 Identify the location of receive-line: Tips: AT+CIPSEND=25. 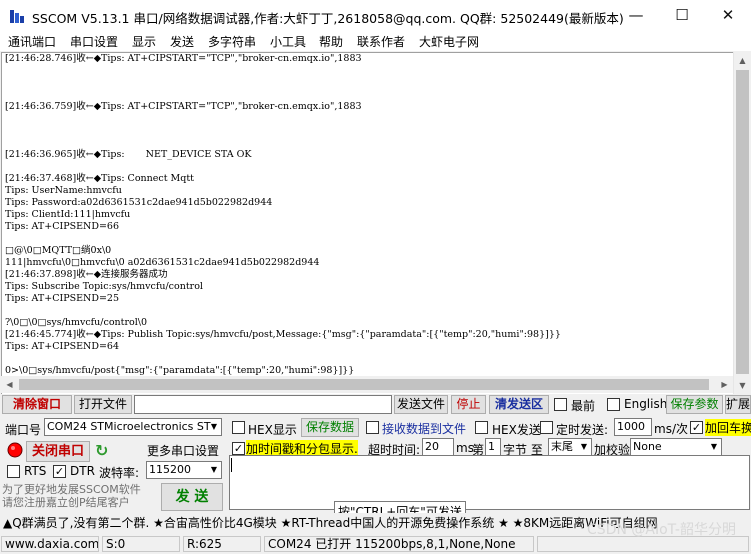
(62, 298).